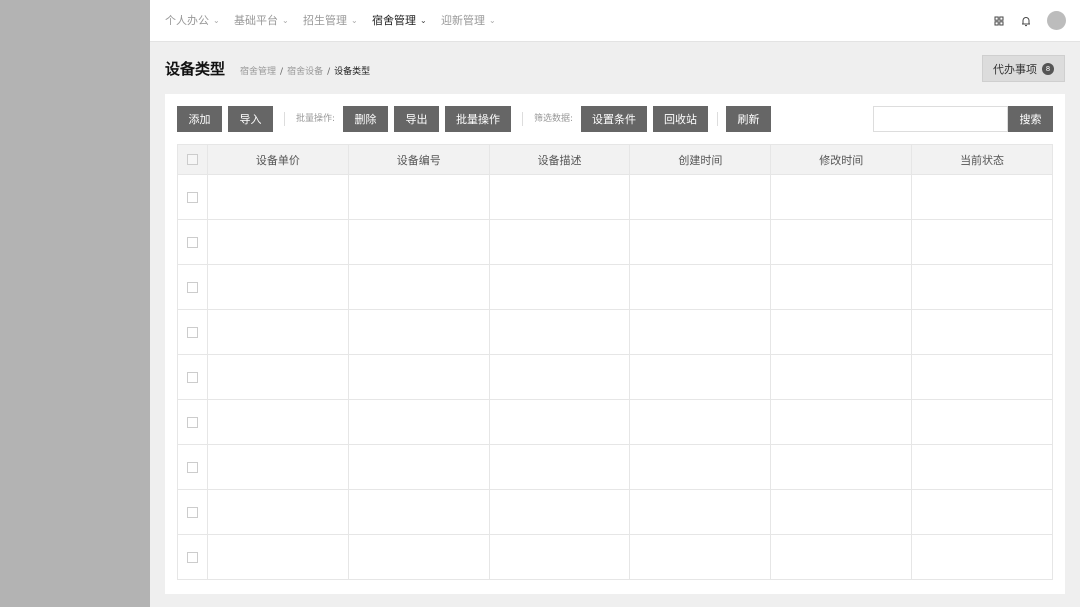  I want to click on column-header-created-time: 创建时间, so click(700, 159).